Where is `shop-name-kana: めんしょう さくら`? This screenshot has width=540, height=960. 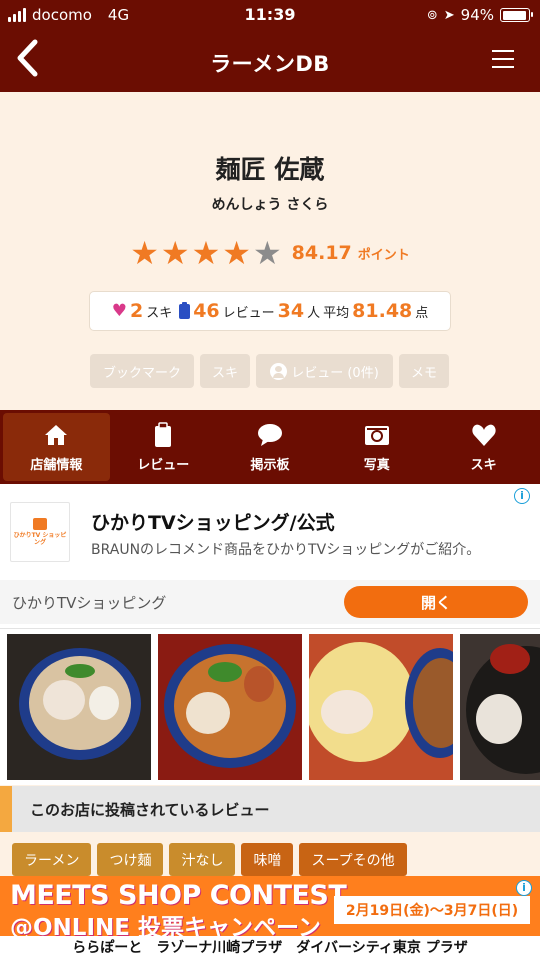 shop-name-kana: めんしょう さくら is located at coordinates (270, 205).